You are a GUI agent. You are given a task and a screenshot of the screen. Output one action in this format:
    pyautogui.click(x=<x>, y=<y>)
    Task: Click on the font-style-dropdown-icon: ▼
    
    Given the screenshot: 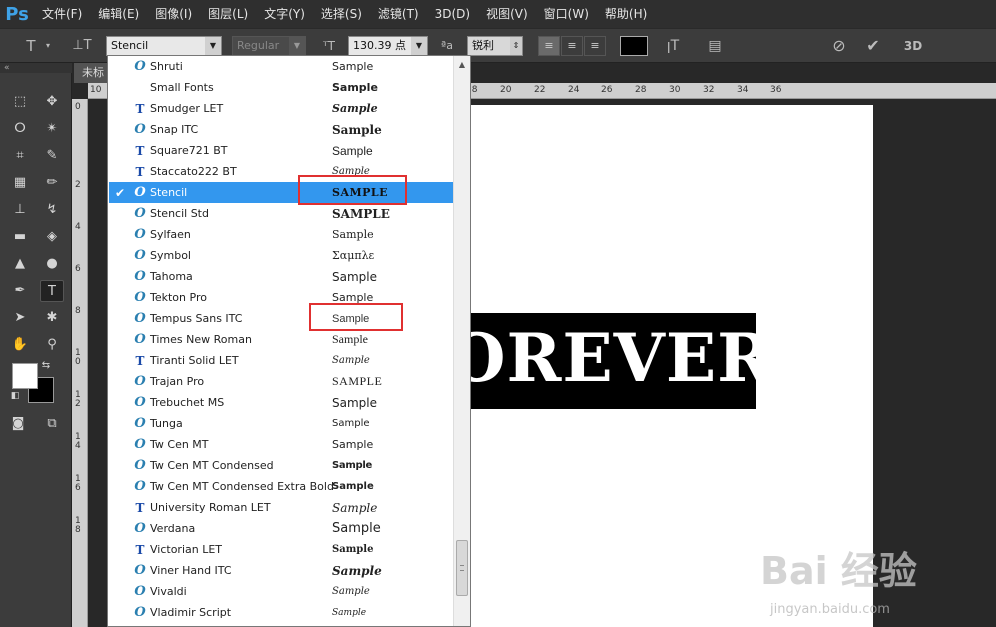 What is the action you would take?
    pyautogui.click(x=297, y=46)
    